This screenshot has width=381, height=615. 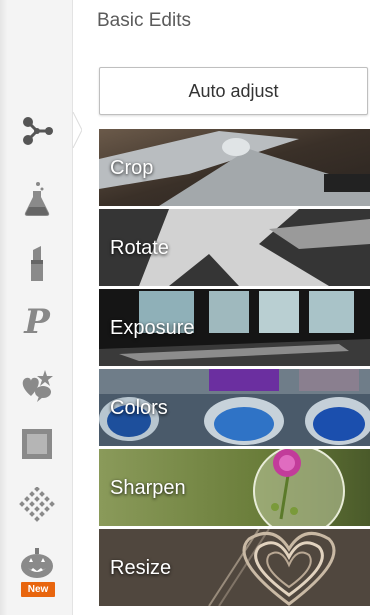 What do you see at coordinates (234, 167) in the screenshot?
I see `tool-crop: Crop` at bounding box center [234, 167].